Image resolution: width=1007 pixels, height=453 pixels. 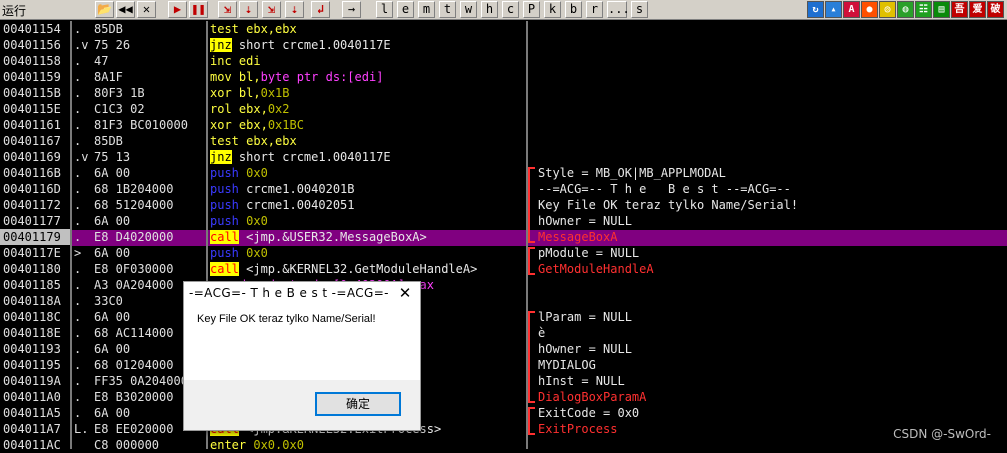 I want to click on hex-cell: C8 000000, so click(x=139, y=443).